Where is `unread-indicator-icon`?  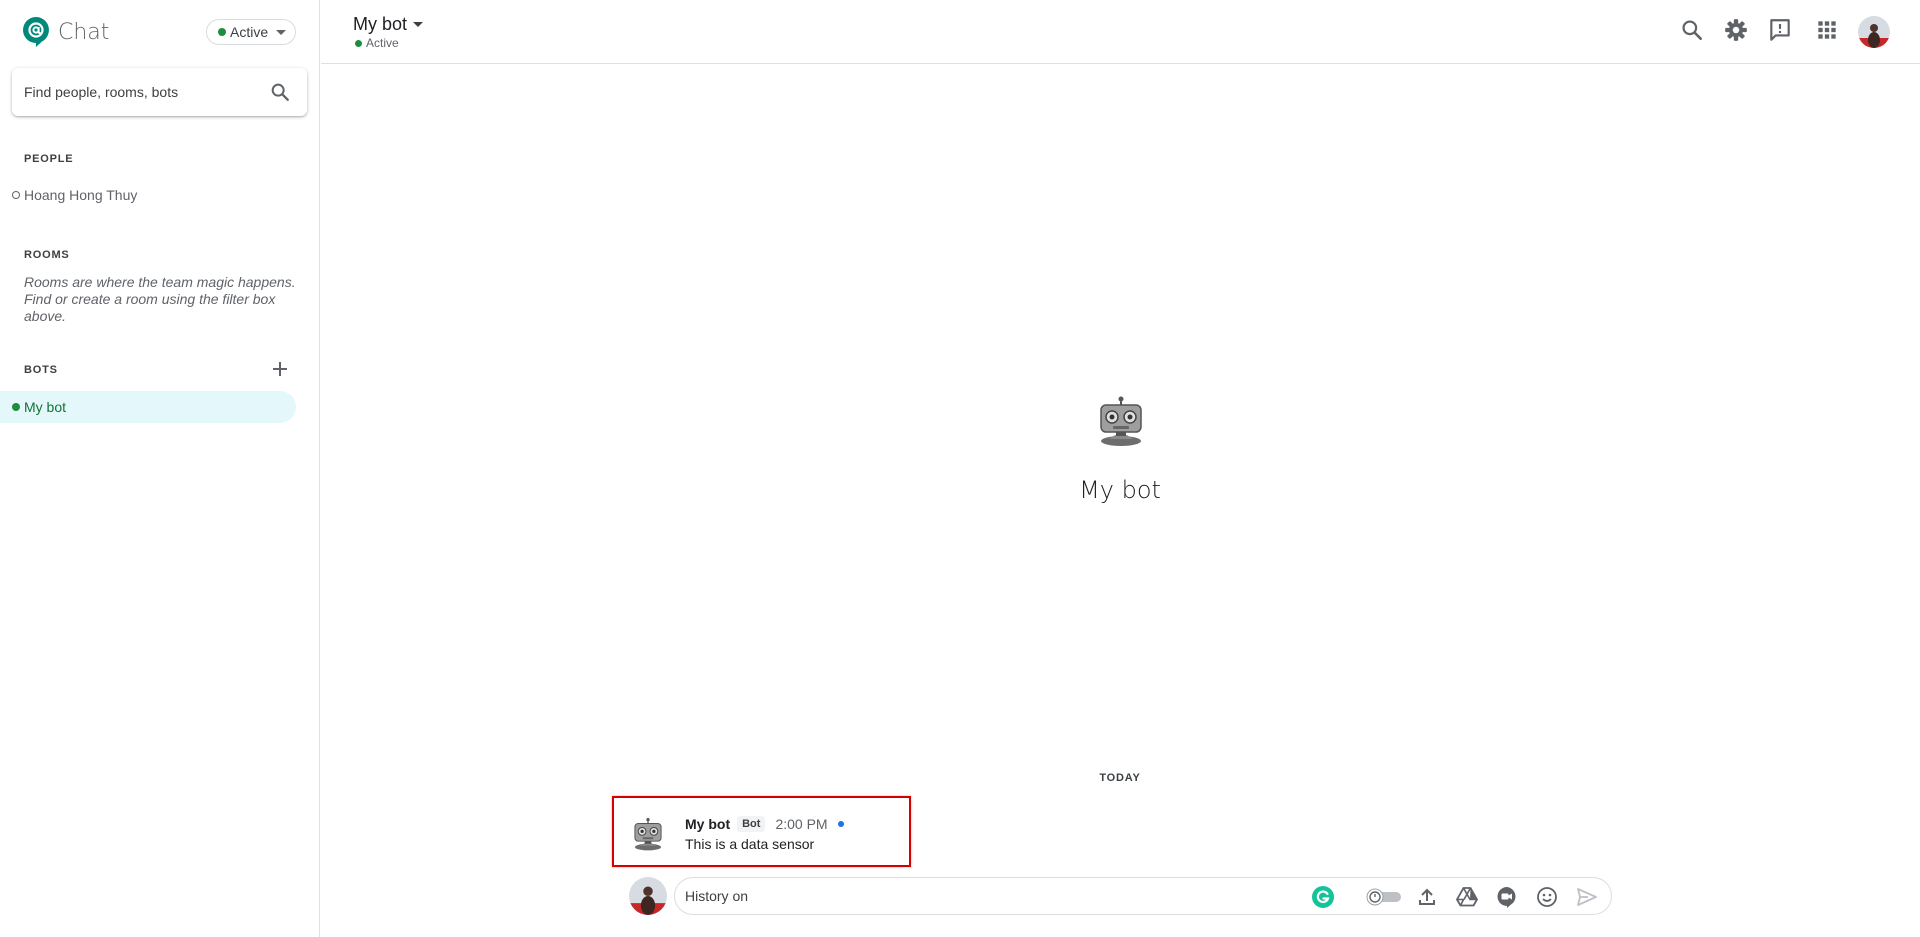 unread-indicator-icon is located at coordinates (840, 824).